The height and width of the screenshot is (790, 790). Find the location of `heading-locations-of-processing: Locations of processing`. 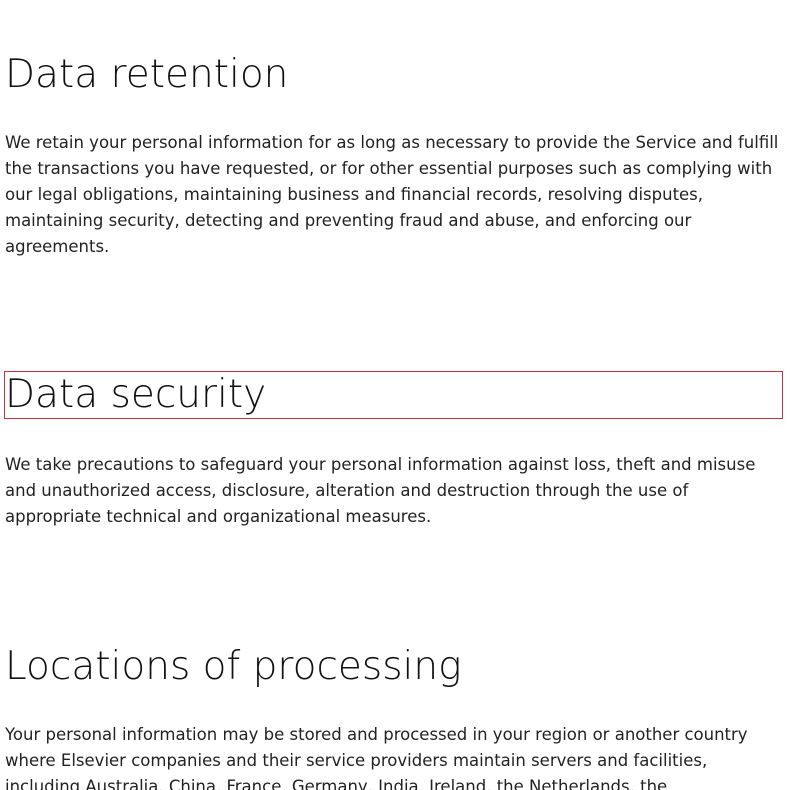

heading-locations-of-processing: Locations of processing is located at coordinates (233, 666).